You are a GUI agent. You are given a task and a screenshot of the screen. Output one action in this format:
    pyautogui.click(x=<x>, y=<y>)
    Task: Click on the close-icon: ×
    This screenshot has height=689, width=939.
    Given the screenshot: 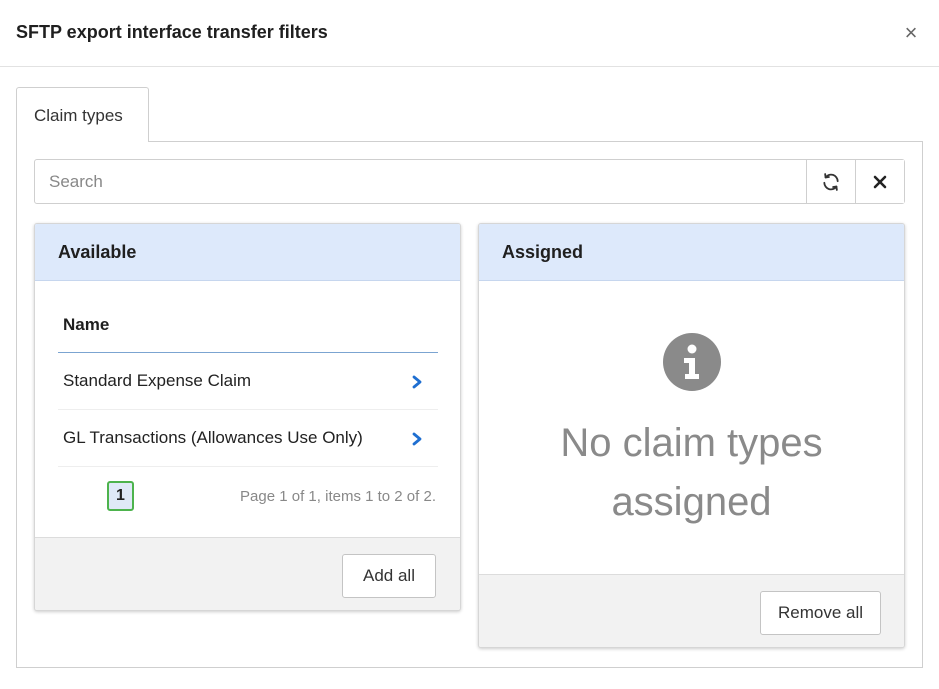 What is the action you would take?
    pyautogui.click(x=911, y=33)
    